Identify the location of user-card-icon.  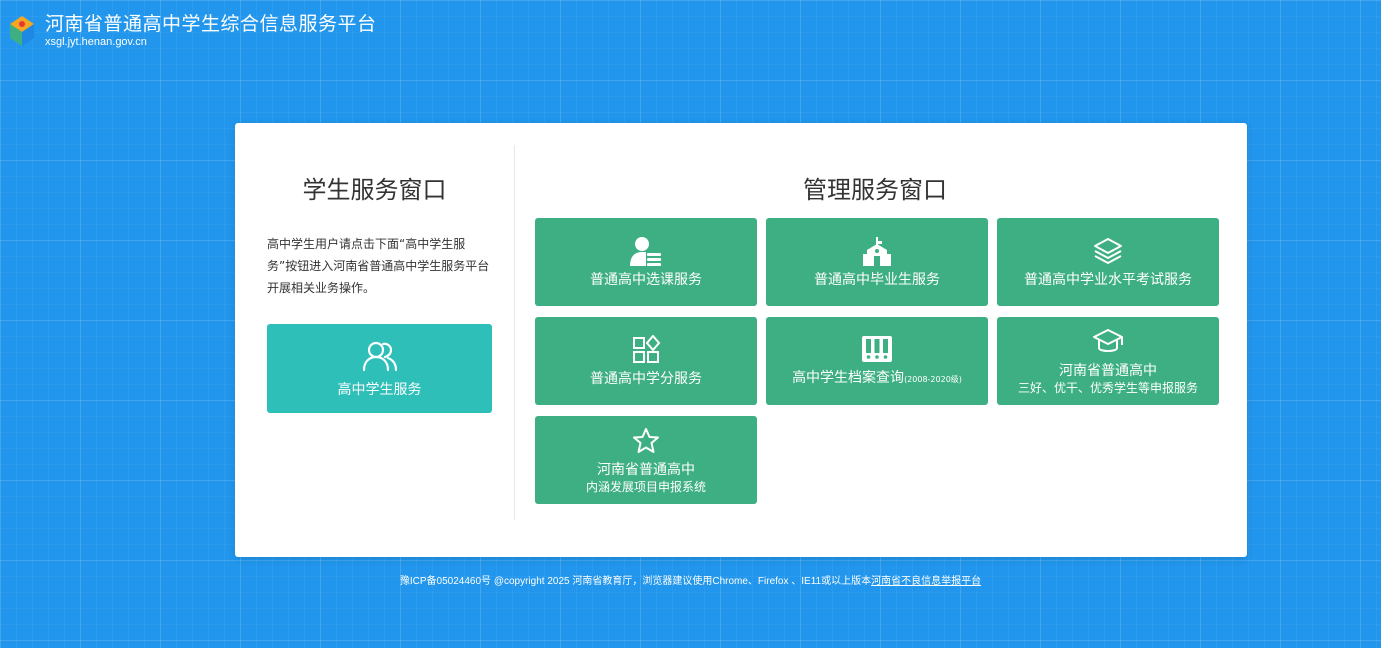
(646, 251).